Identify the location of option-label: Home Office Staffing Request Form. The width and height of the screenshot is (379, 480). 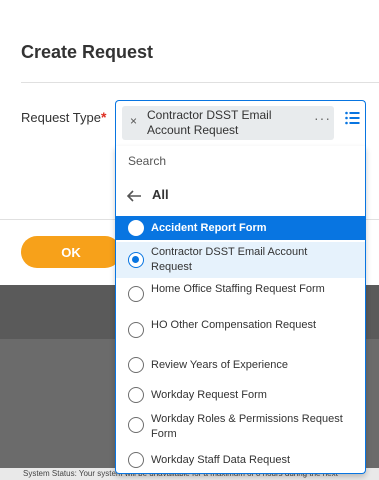
(238, 289).